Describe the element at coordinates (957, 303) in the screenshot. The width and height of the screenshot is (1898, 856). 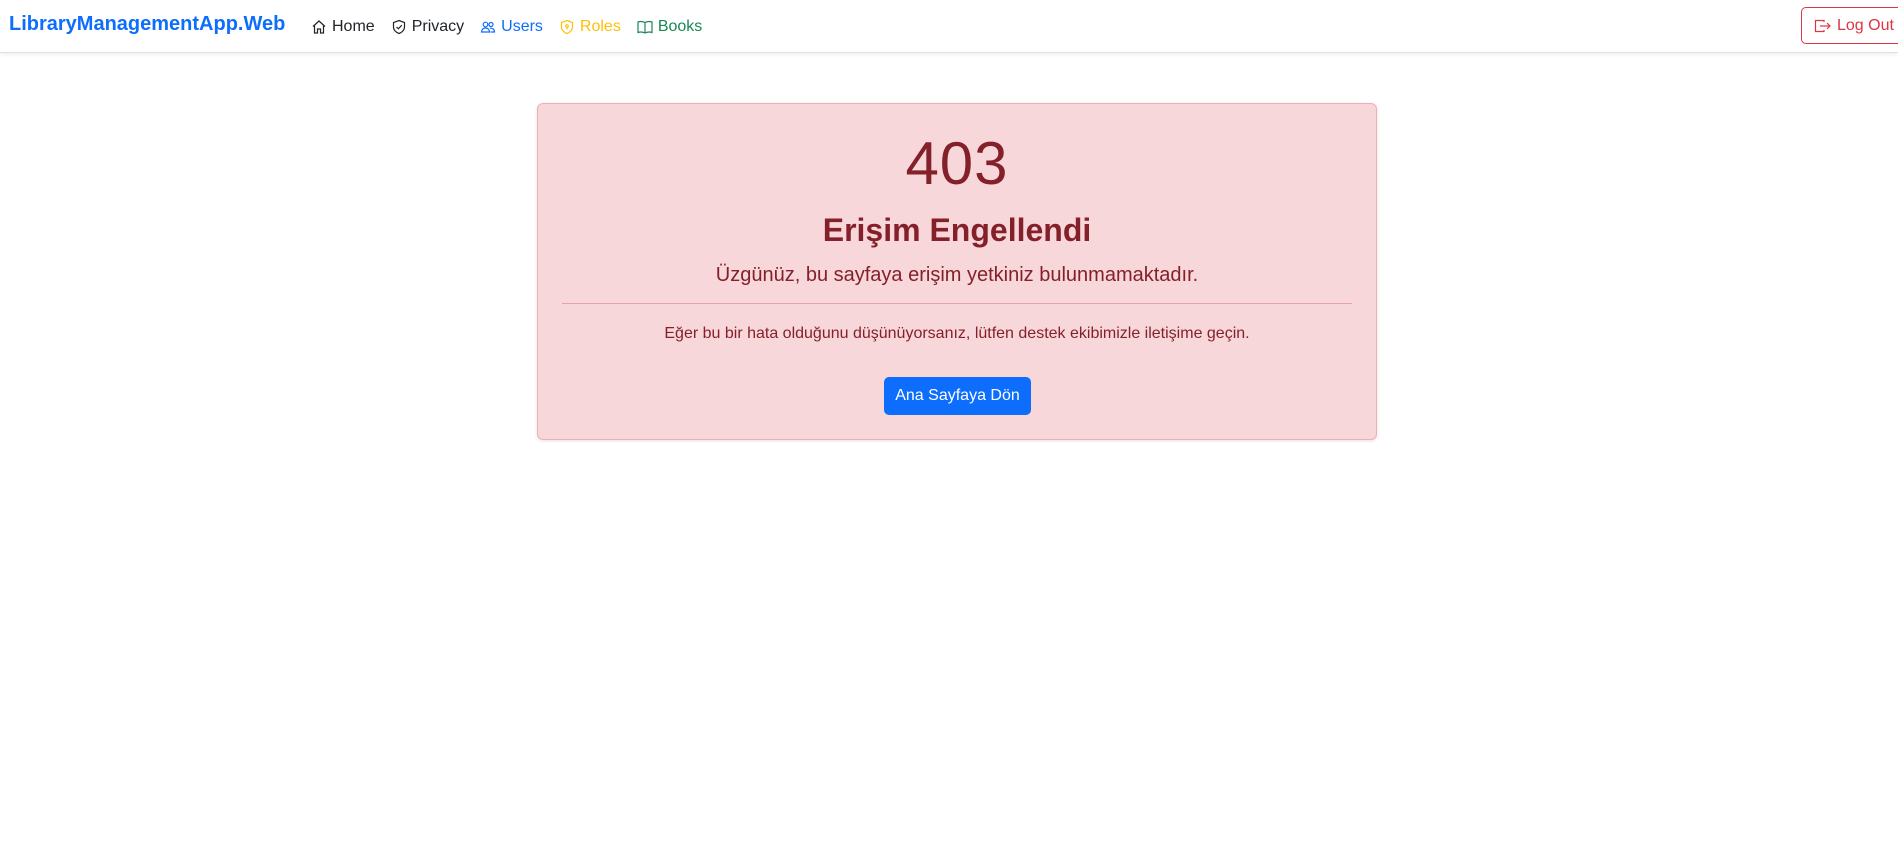
I see `divider` at that location.